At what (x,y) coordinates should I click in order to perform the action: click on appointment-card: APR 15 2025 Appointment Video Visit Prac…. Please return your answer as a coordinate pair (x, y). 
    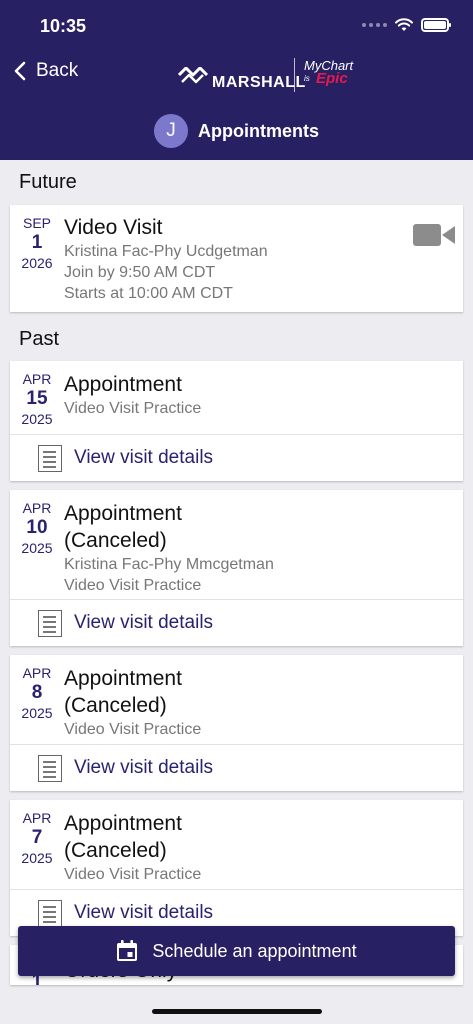
    Looking at the image, I should click on (236, 421).